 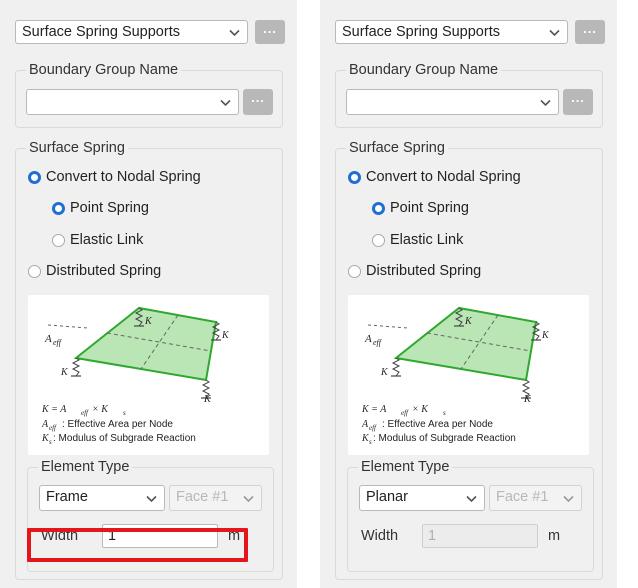 I want to click on width-unit: m, so click(x=554, y=536).